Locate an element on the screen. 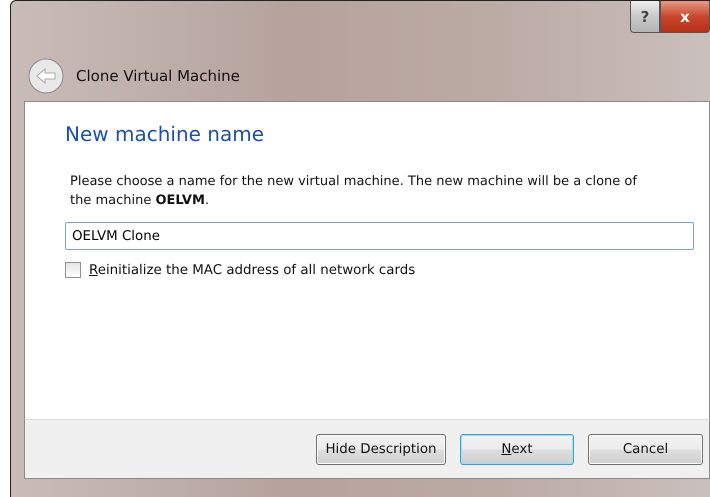  description-text: Please choose a name for the new virtual machine. The new machine will be a clone of the machine OELVM. is located at coordinates (354, 191).